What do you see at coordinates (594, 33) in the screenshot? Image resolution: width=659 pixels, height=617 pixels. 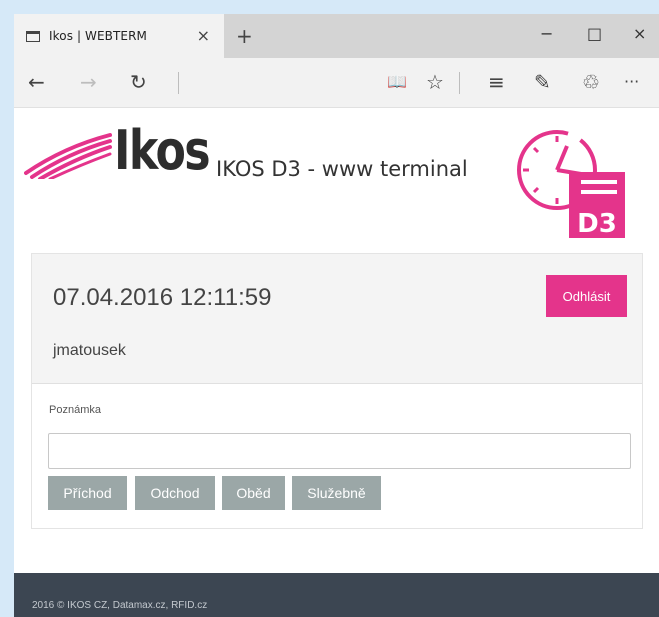 I see `maximize-icon: □` at bounding box center [594, 33].